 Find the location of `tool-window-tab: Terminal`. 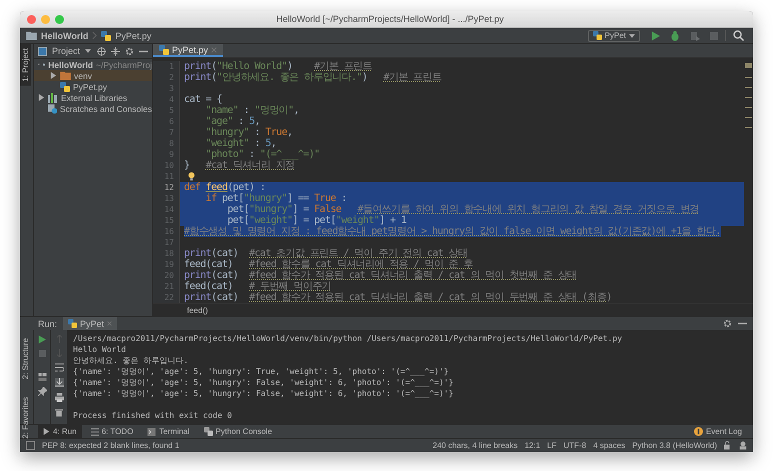

tool-window-tab: Terminal is located at coordinates (168, 431).